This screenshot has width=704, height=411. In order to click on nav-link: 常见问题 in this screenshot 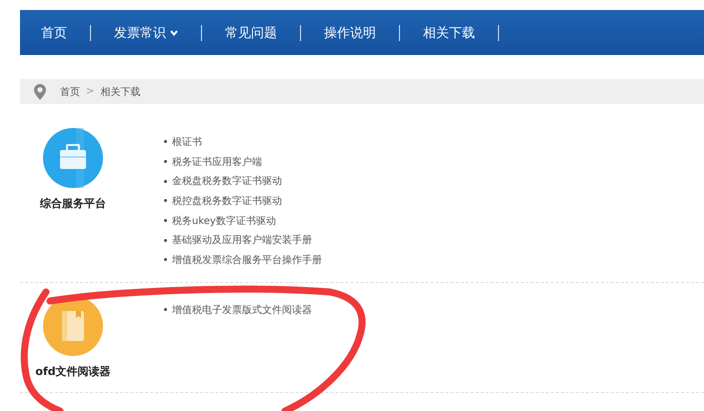, I will do `click(251, 33)`.